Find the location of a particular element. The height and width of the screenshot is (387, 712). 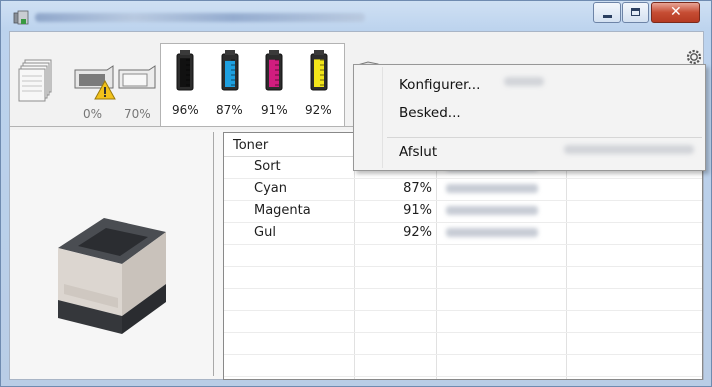

context-menu: Konfigurer... Besked... Afslut is located at coordinates (529, 117).